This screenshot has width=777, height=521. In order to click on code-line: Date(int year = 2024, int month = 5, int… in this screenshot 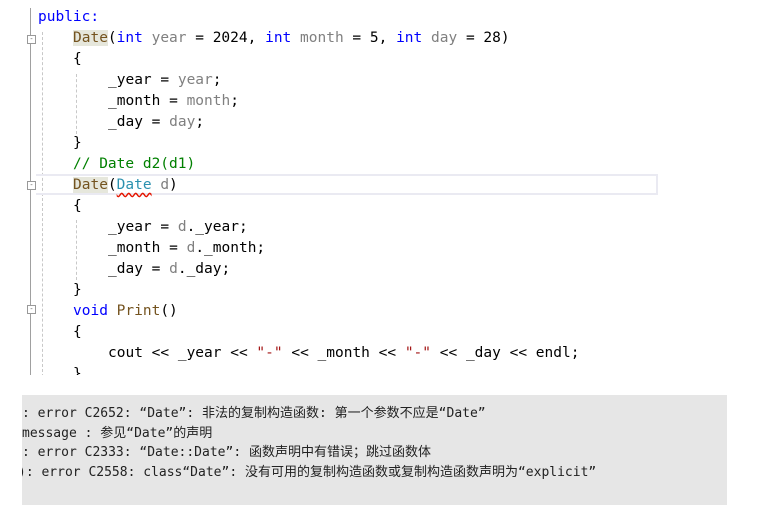, I will do `click(291, 38)`.